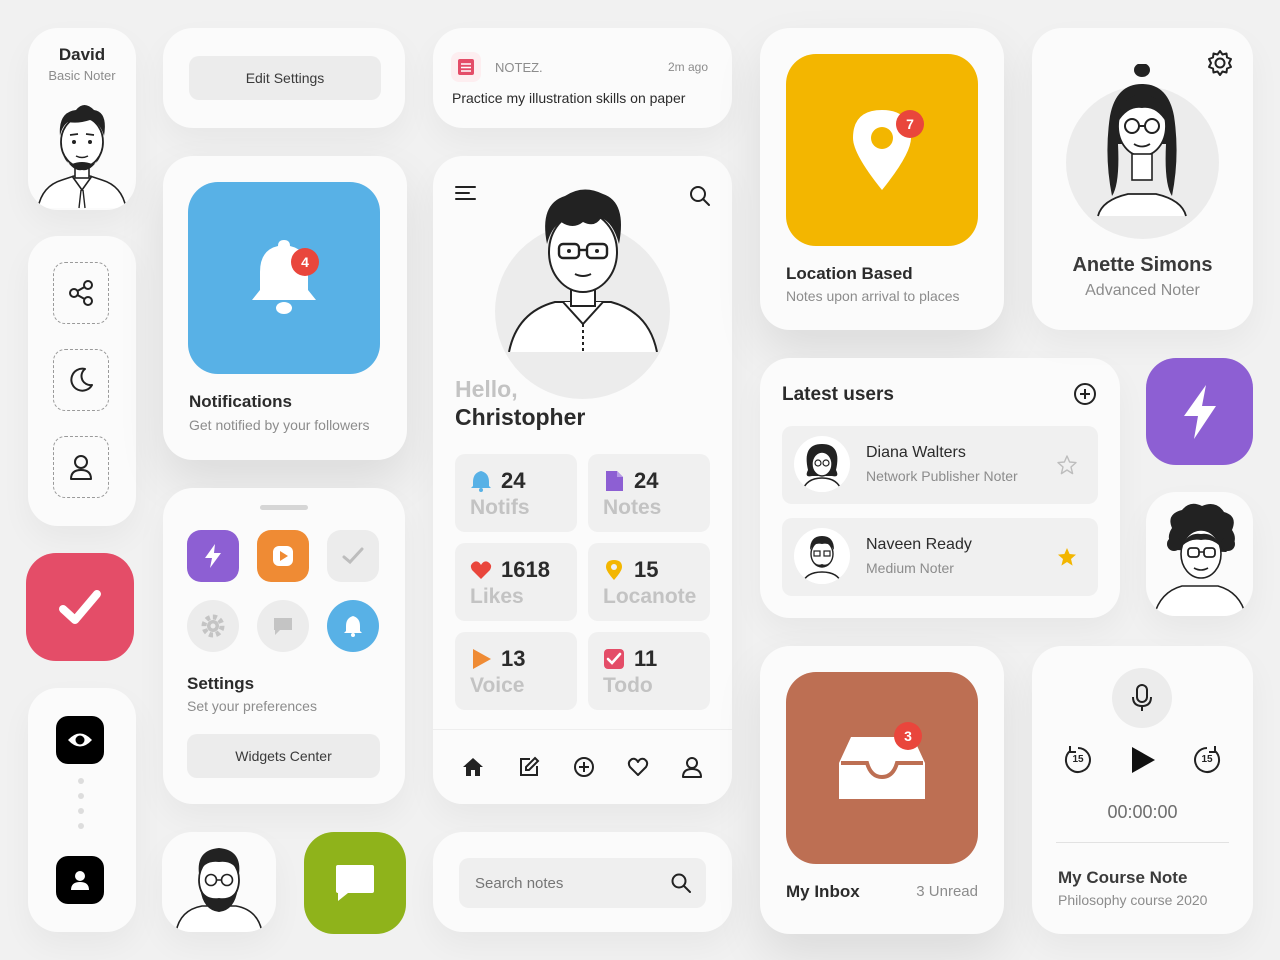 This screenshot has width=1280, height=960. I want to click on notifications-tile: 4, so click(284, 278).